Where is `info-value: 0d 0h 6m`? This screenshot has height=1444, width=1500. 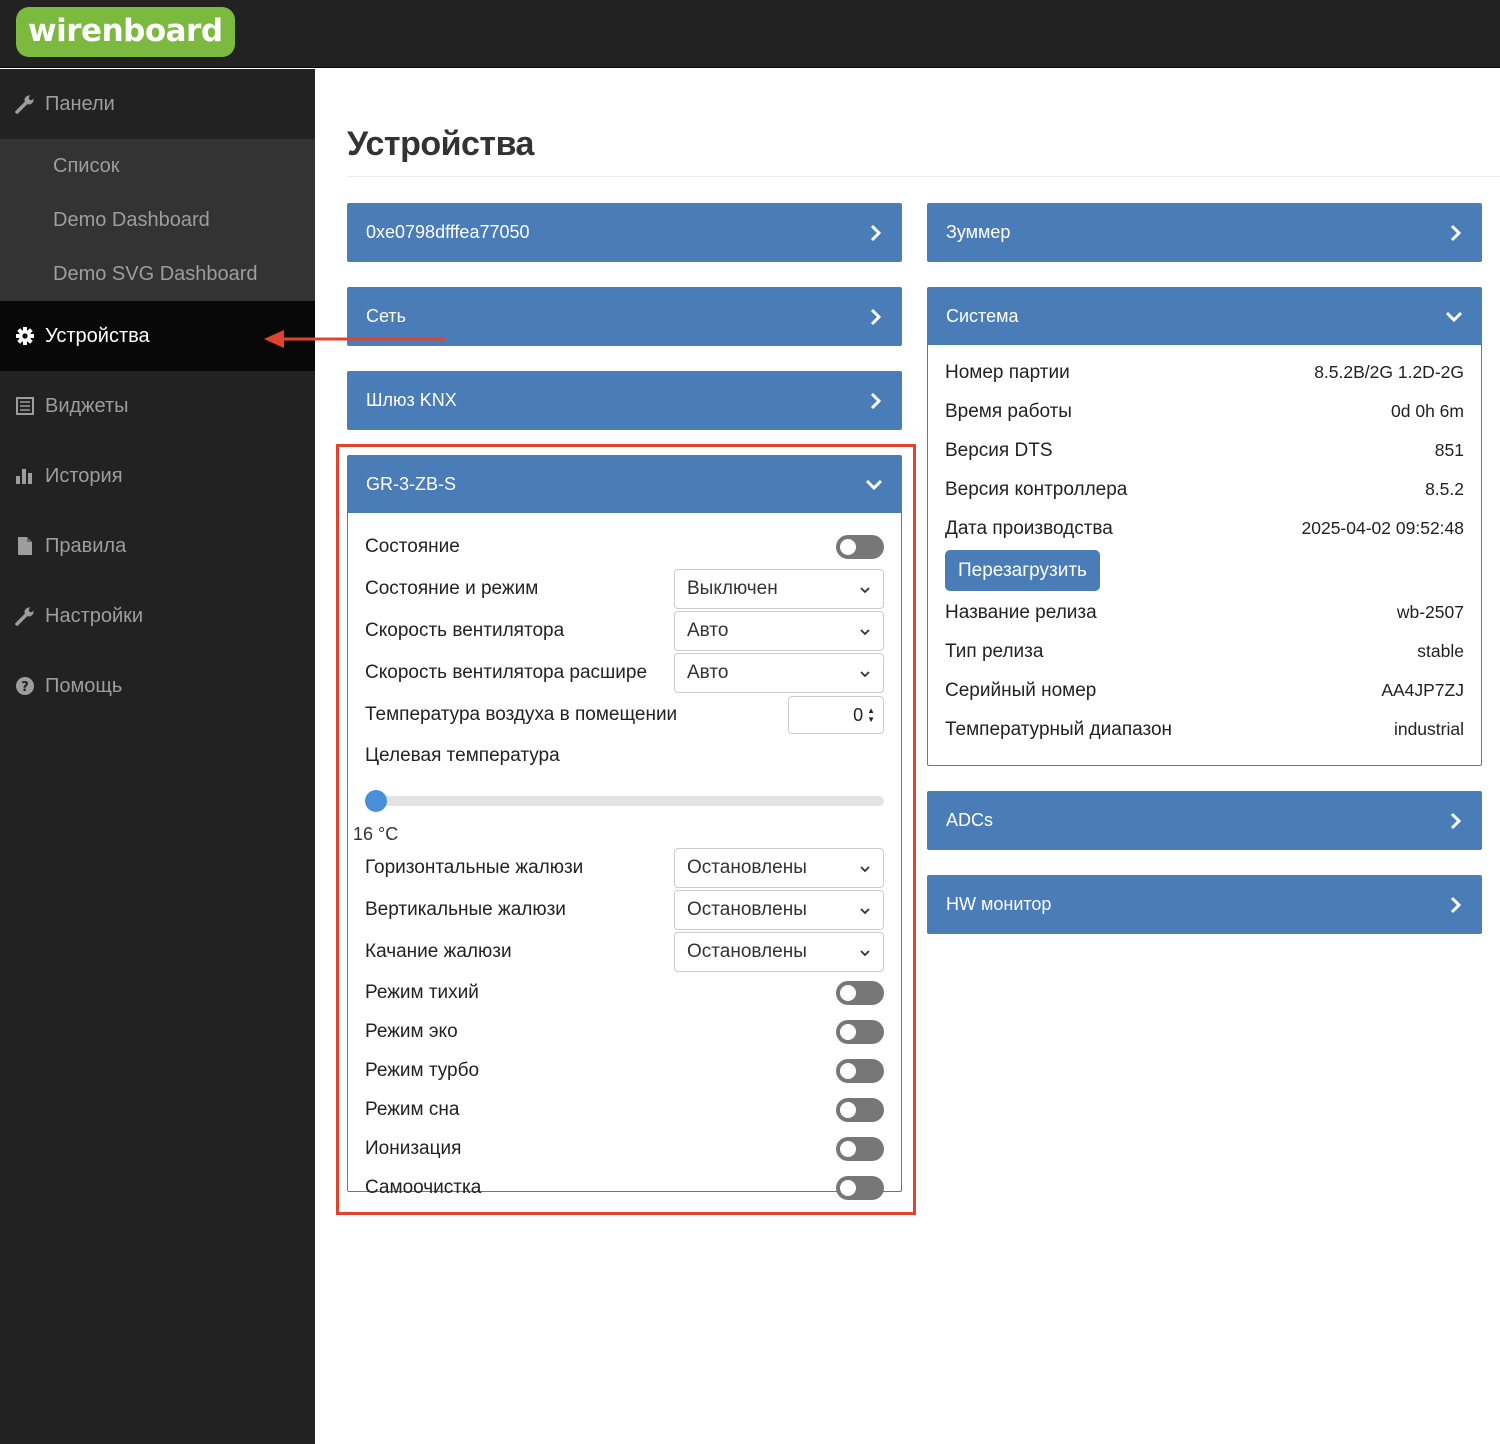 info-value: 0d 0h 6m is located at coordinates (1427, 411).